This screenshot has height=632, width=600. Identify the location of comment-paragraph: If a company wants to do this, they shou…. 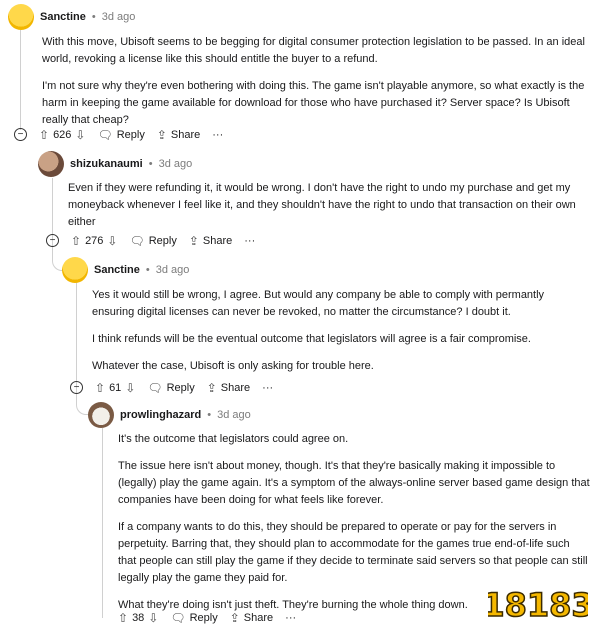
(353, 552).